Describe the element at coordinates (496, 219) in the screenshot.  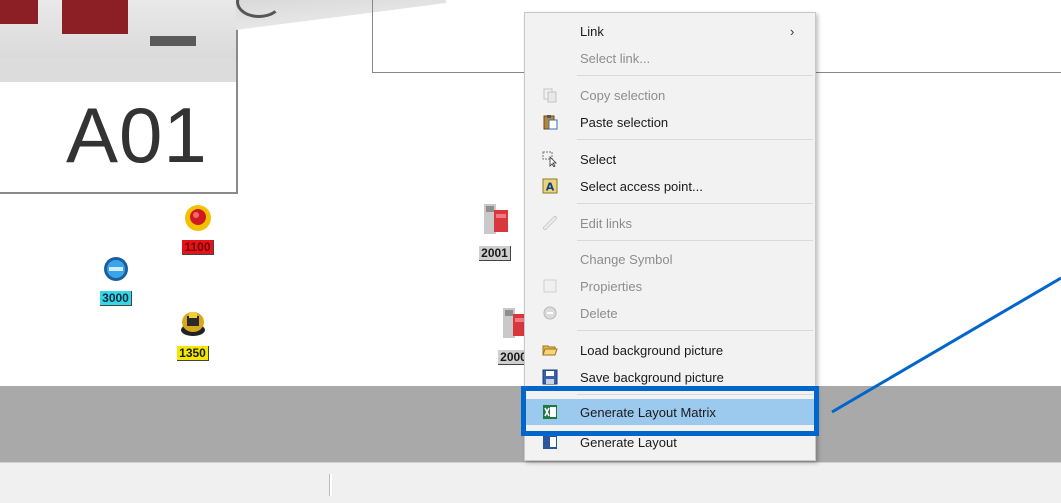
I see `contactor-icon` at that location.